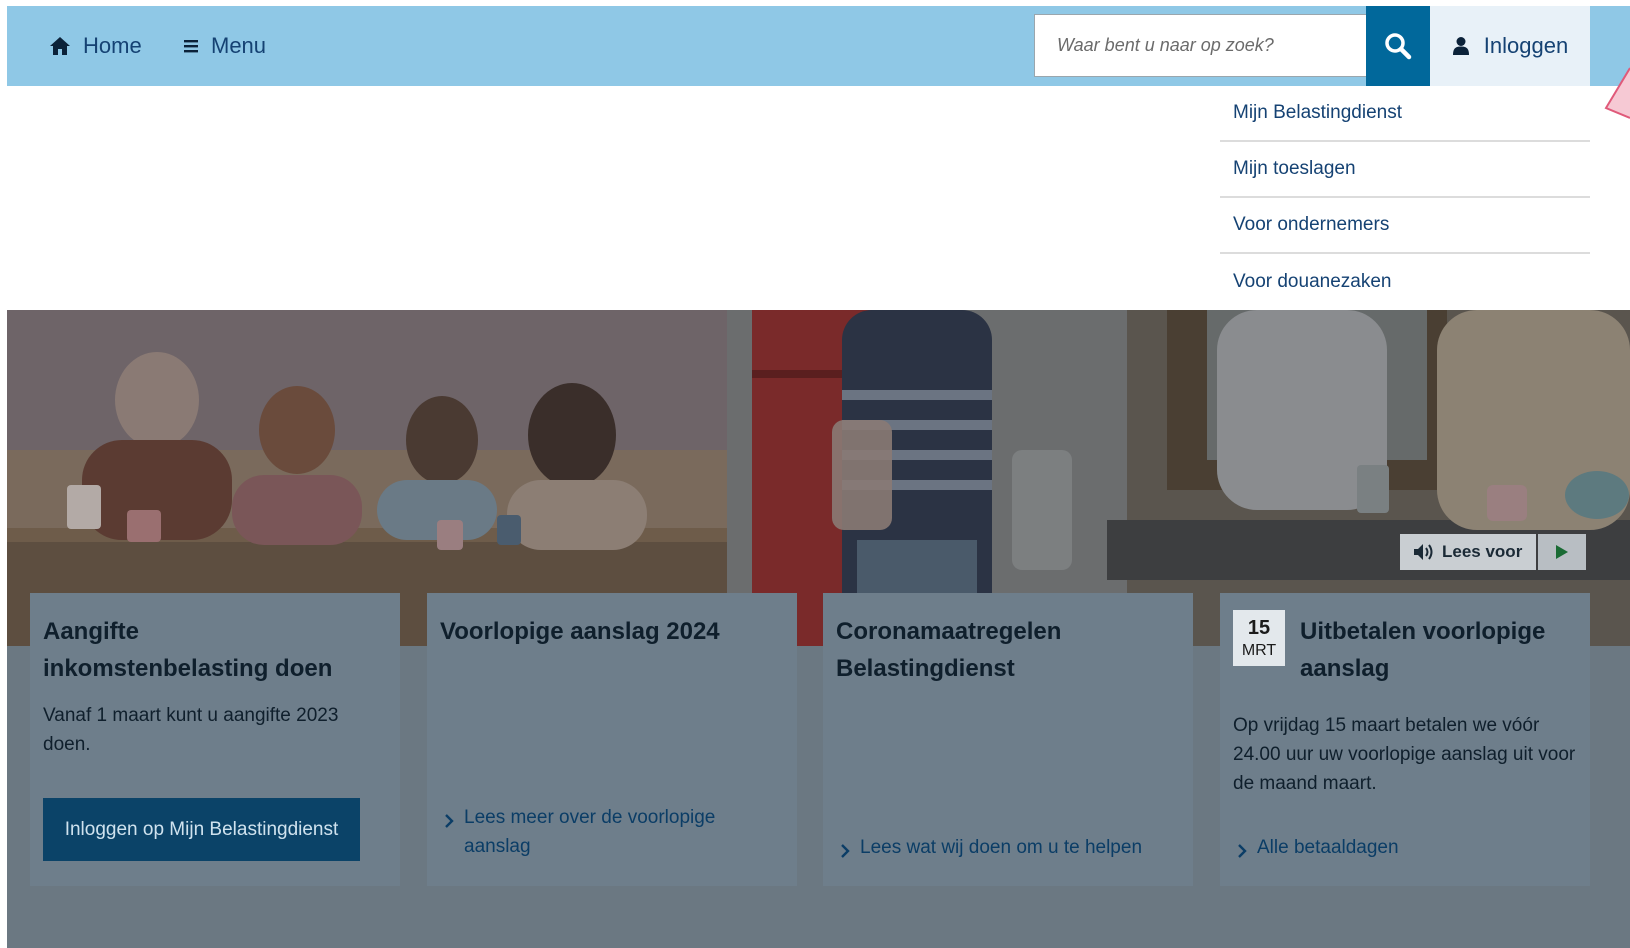  What do you see at coordinates (949, 631) in the screenshot?
I see `card-title-line1: Coronamaatregelen` at bounding box center [949, 631].